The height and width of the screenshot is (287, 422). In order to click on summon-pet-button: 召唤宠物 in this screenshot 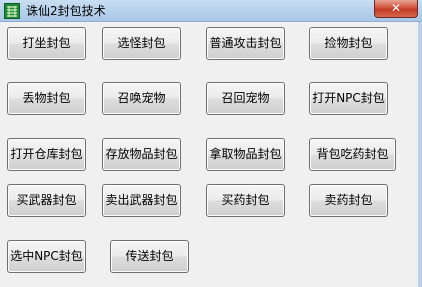, I will do `click(141, 98)`.